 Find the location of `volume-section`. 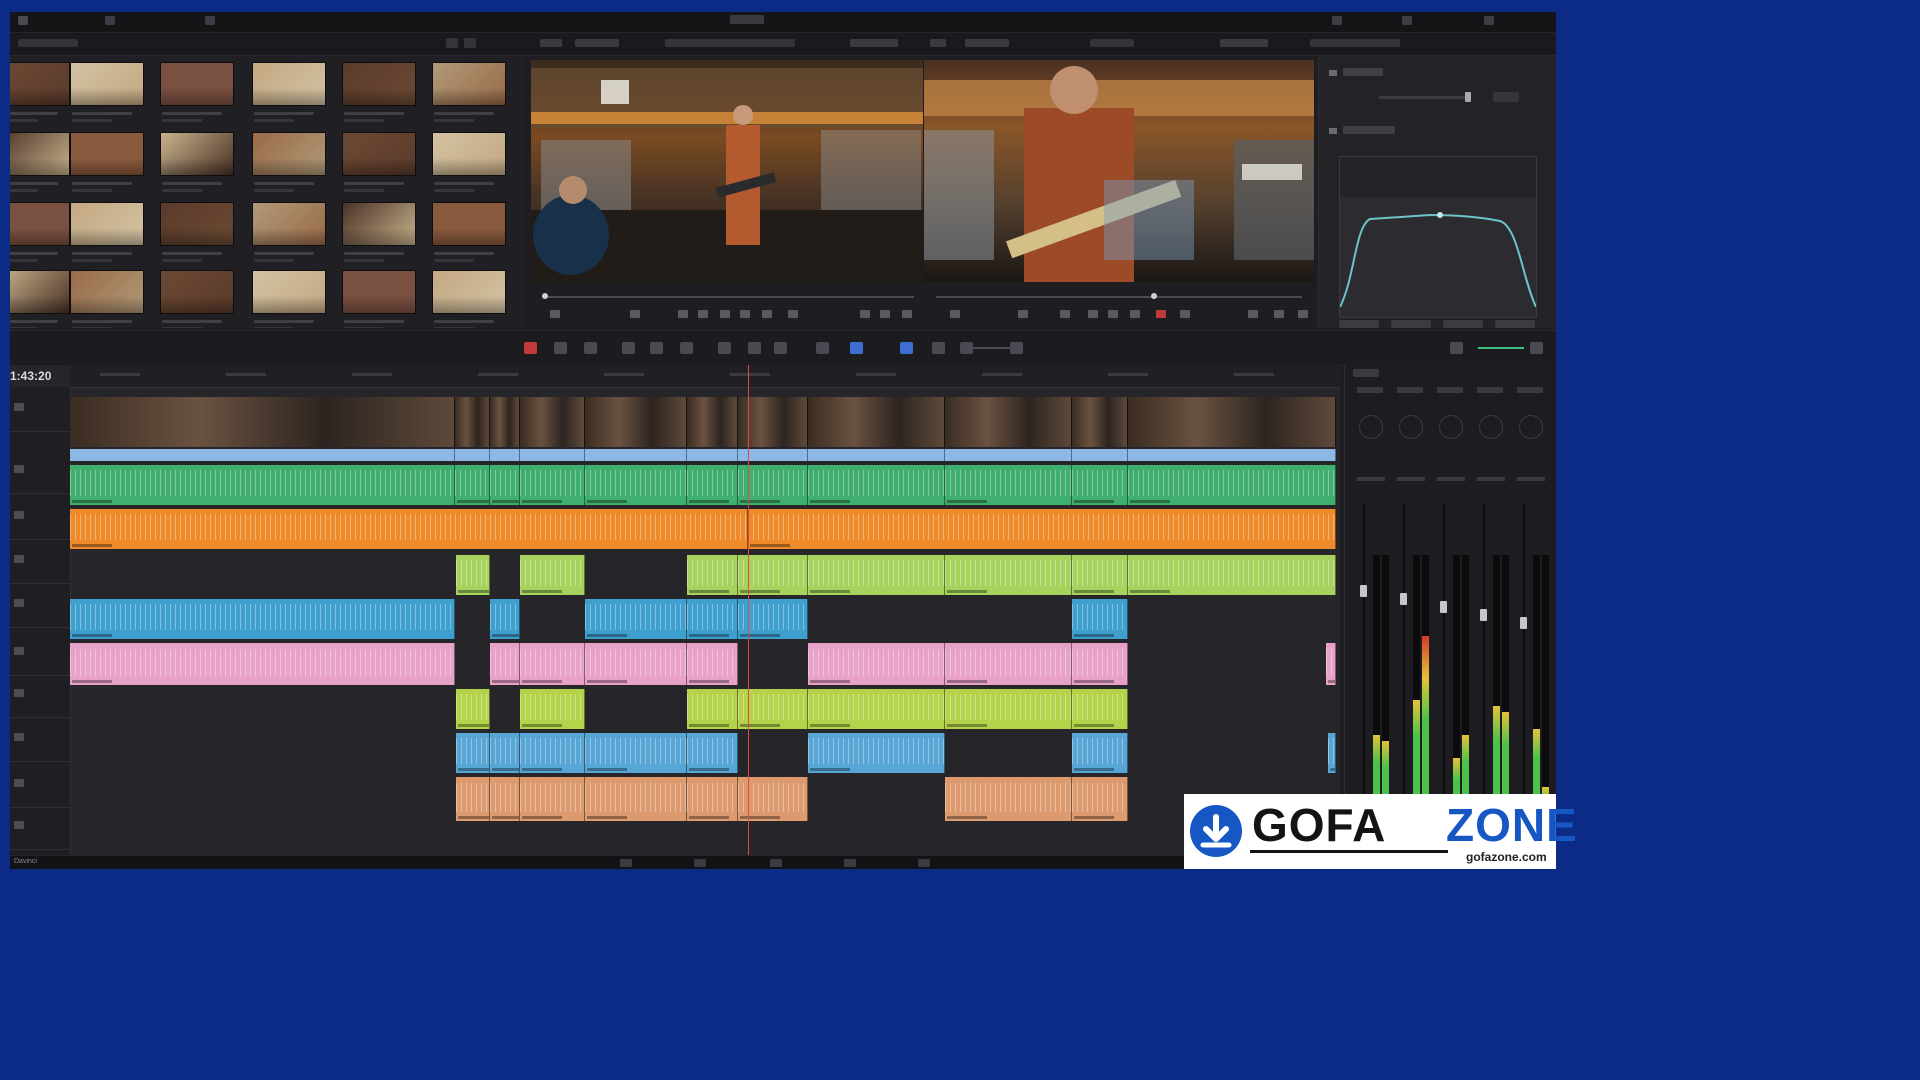

volume-section is located at coordinates (1363, 72).